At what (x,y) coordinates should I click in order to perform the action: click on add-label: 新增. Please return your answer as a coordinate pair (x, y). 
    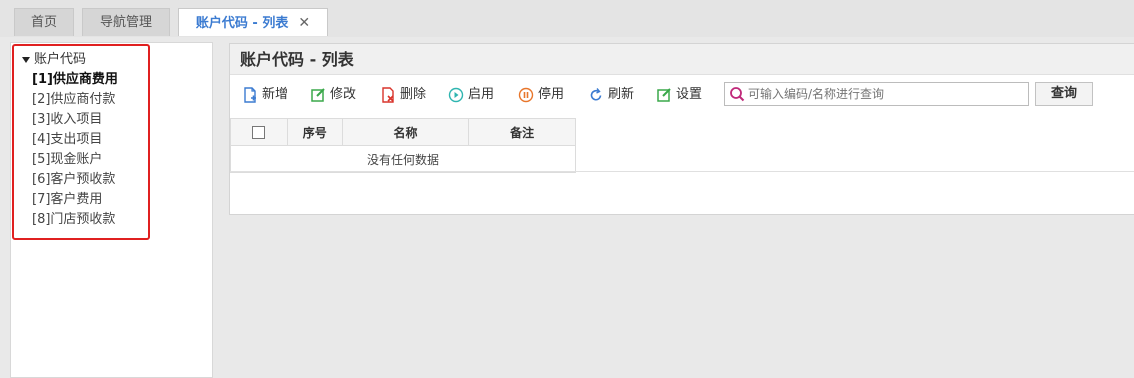
    Looking at the image, I should click on (275, 94).